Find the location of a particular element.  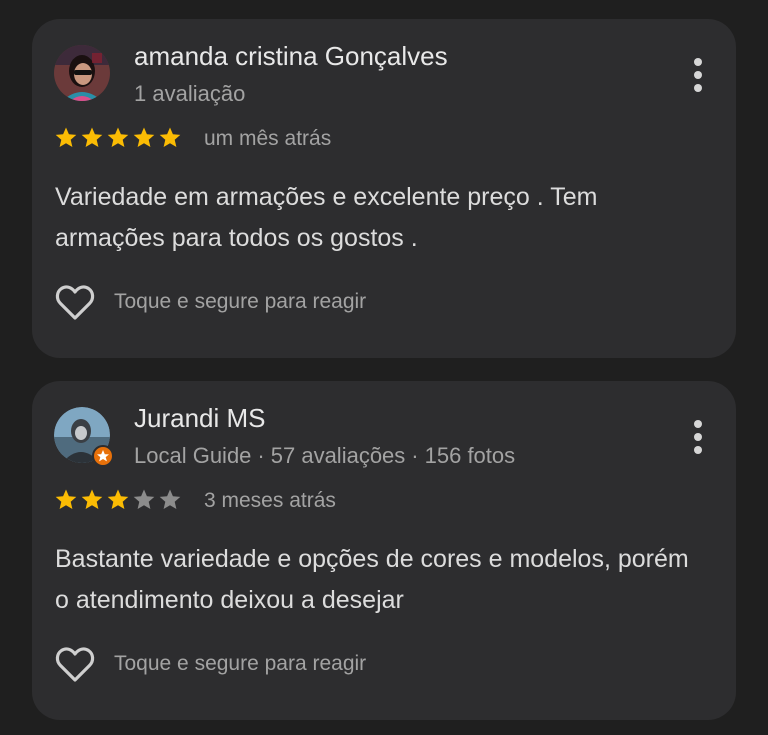

author-meta: 1 avaliação is located at coordinates (189, 94).